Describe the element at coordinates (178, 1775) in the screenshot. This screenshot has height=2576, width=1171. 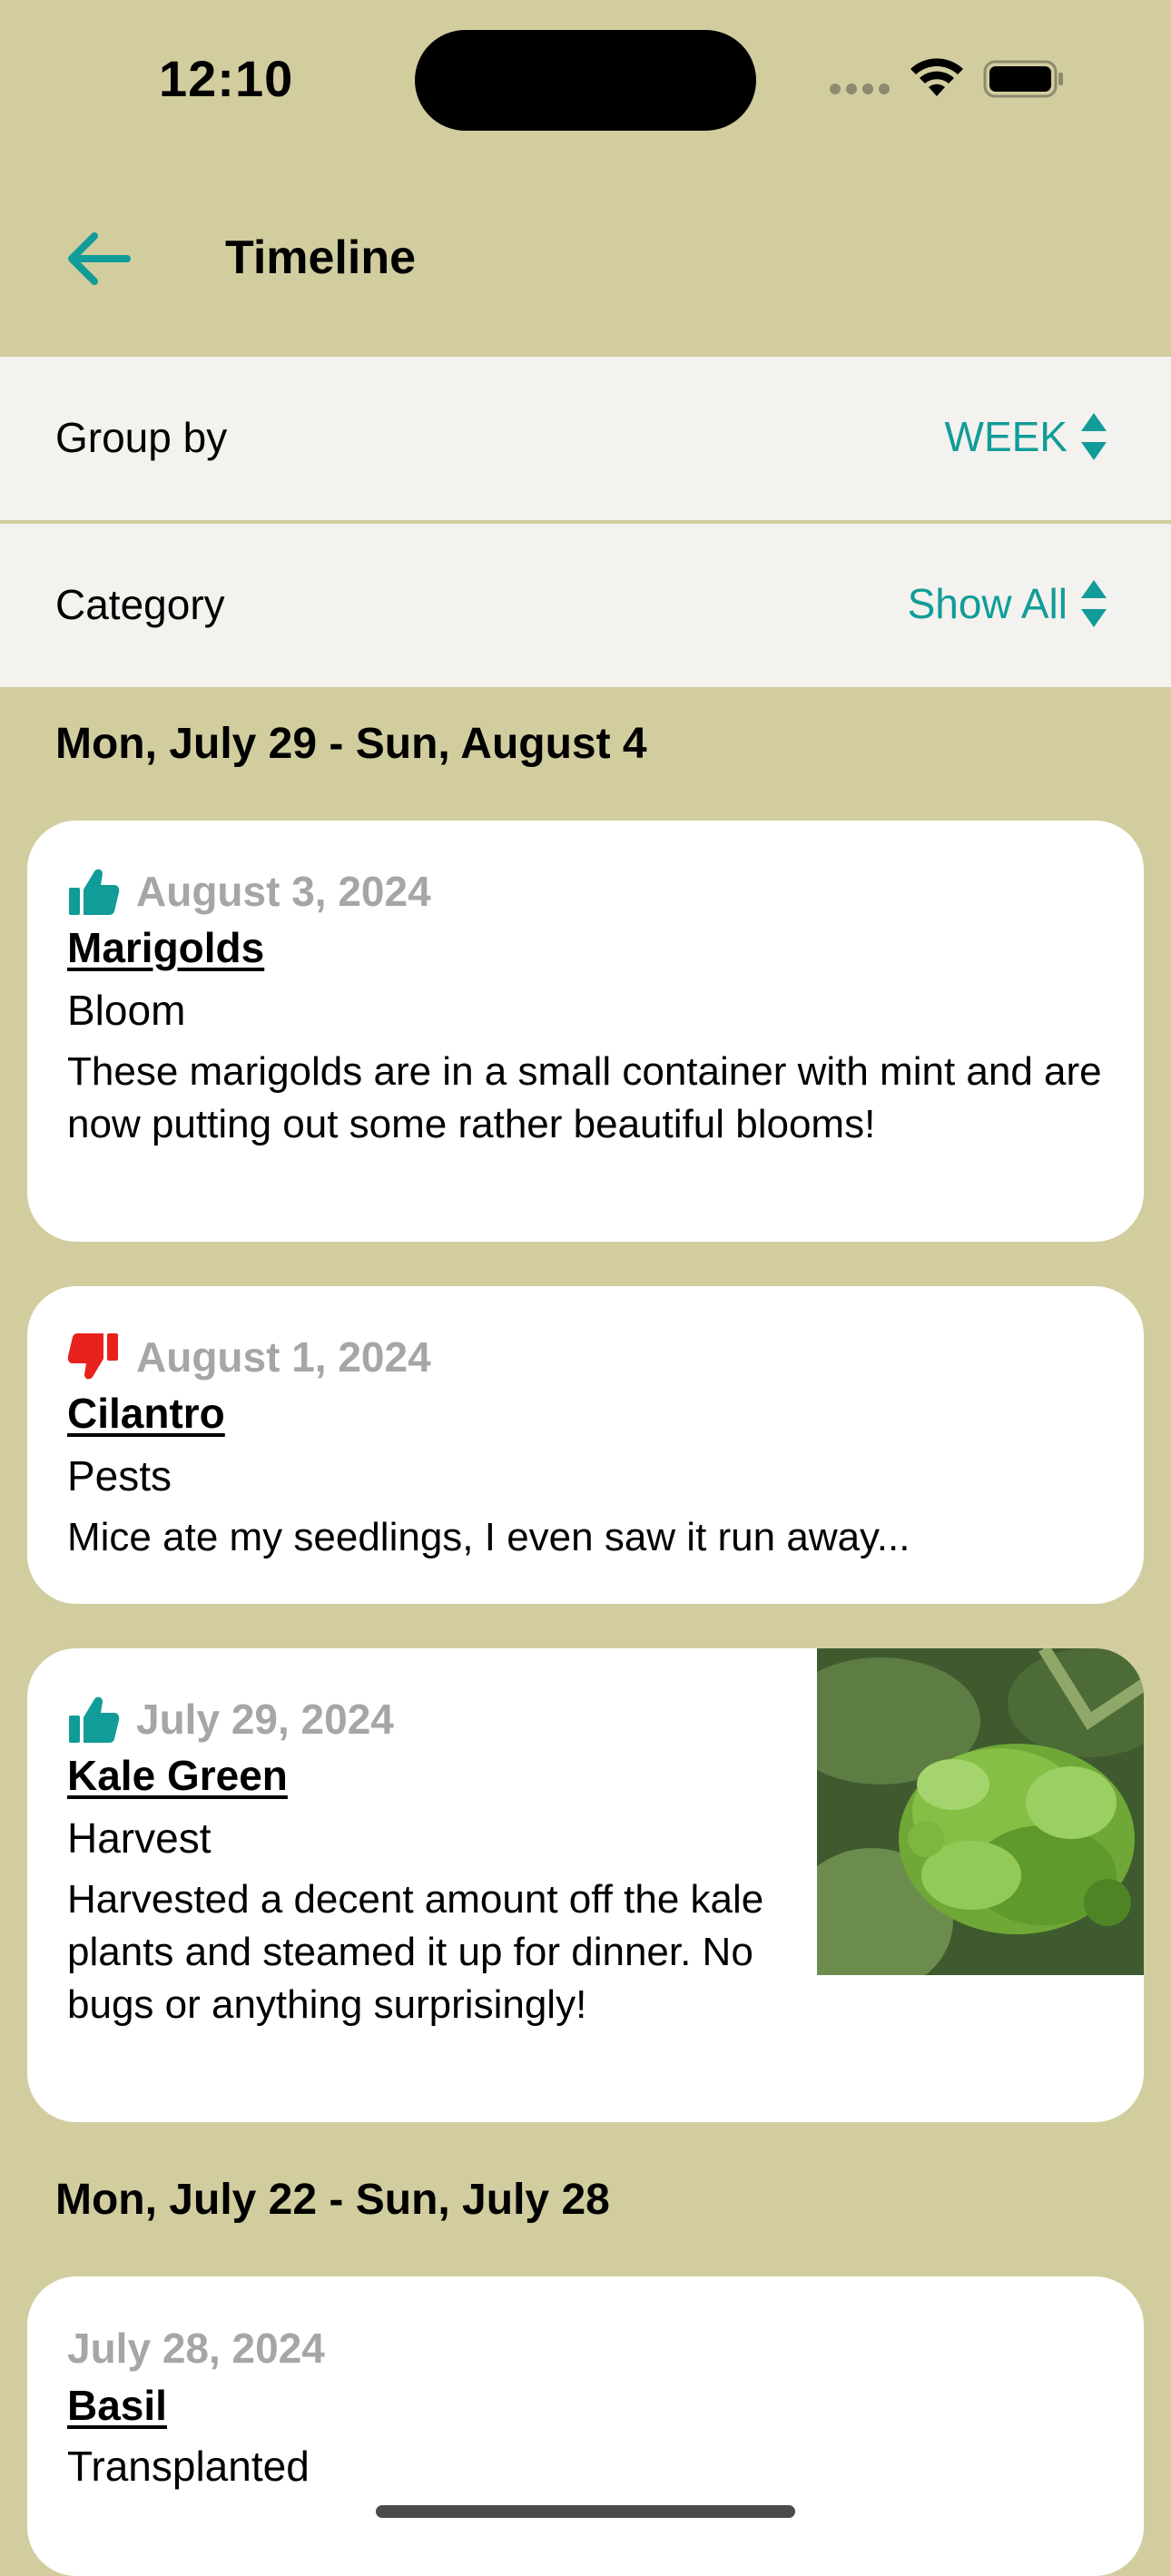
I see `plant-link: Kale Green` at that location.